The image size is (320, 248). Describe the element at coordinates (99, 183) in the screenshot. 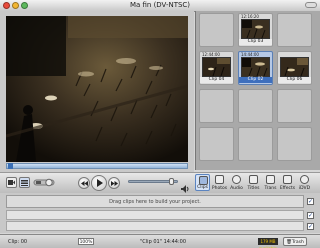

I see `play-icon` at that location.